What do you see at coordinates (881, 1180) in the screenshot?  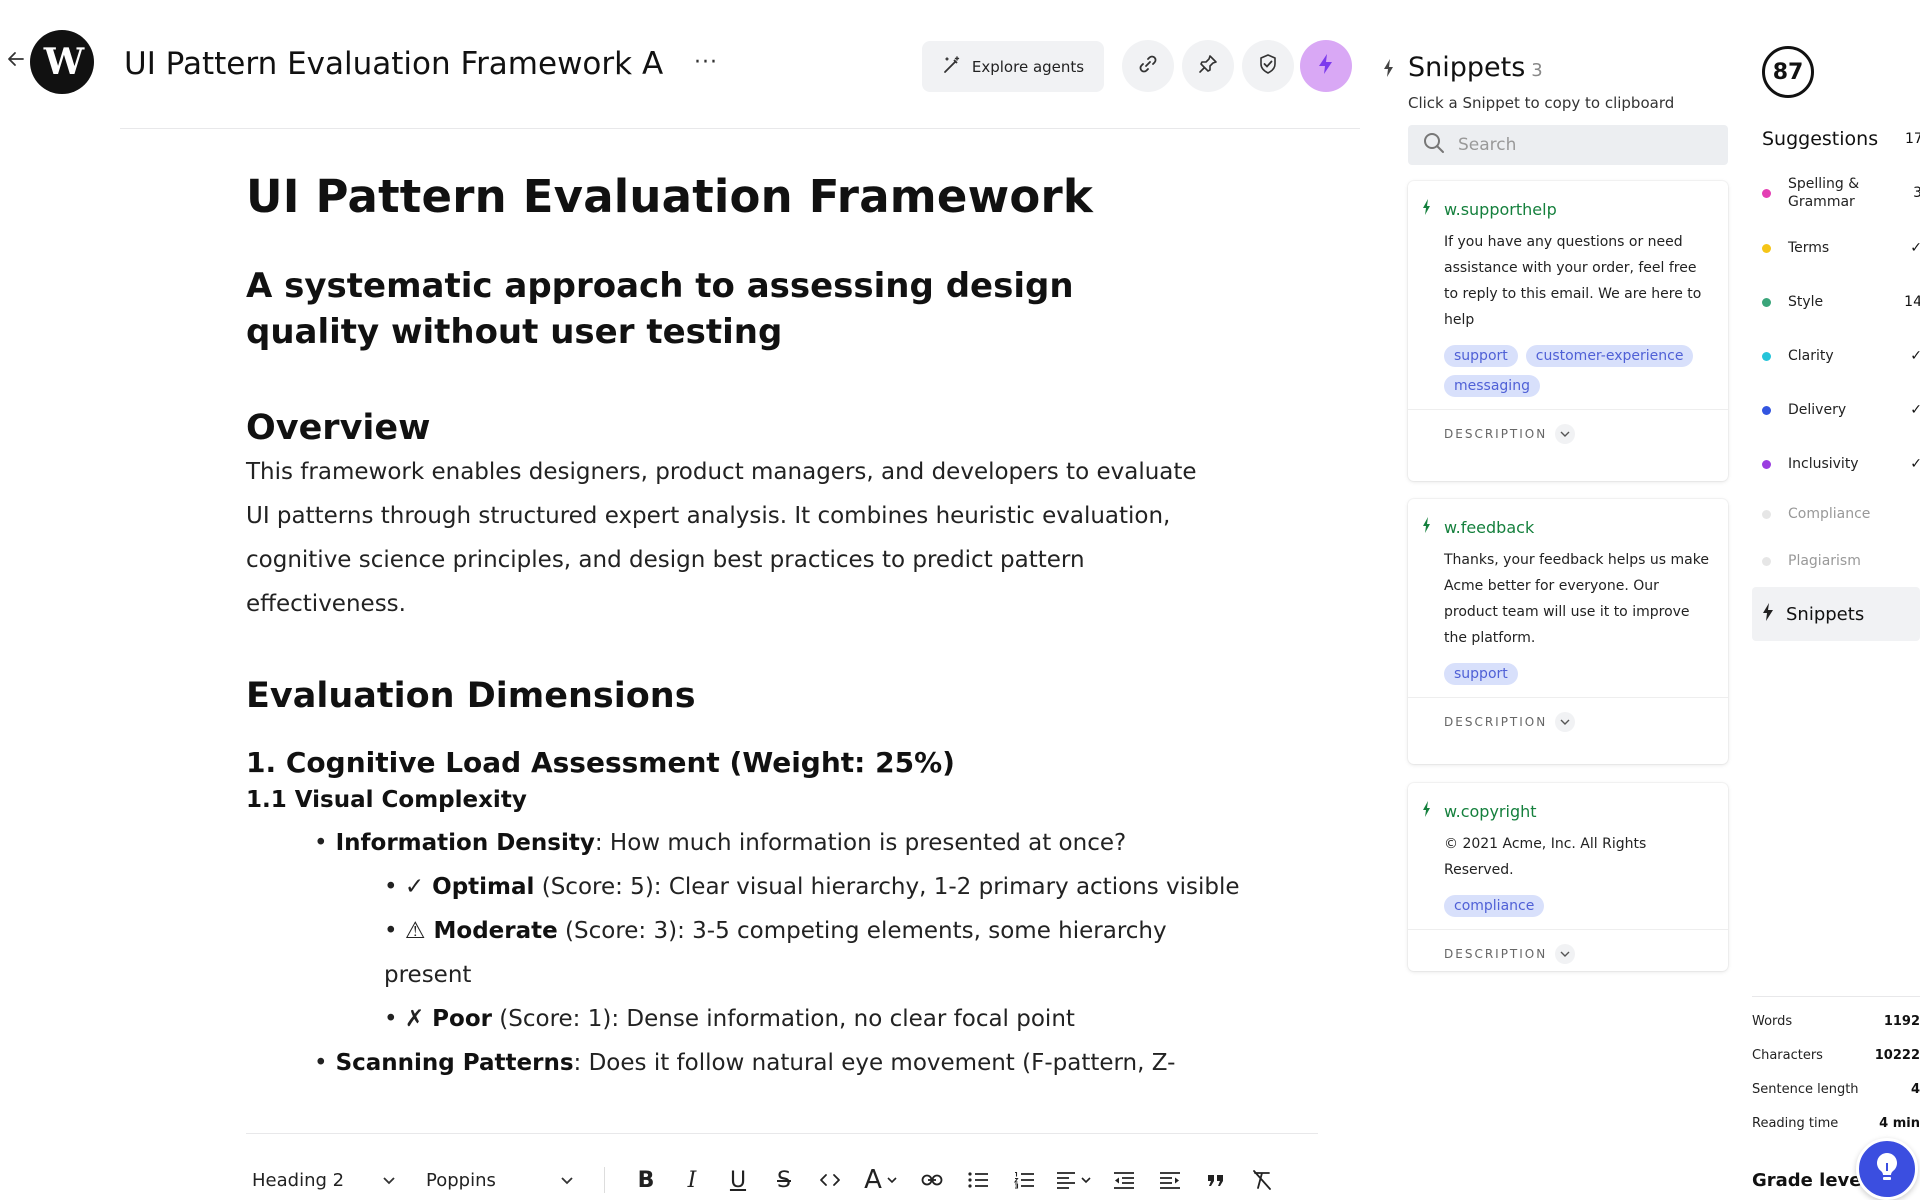 I see `text-color-icon: A` at bounding box center [881, 1180].